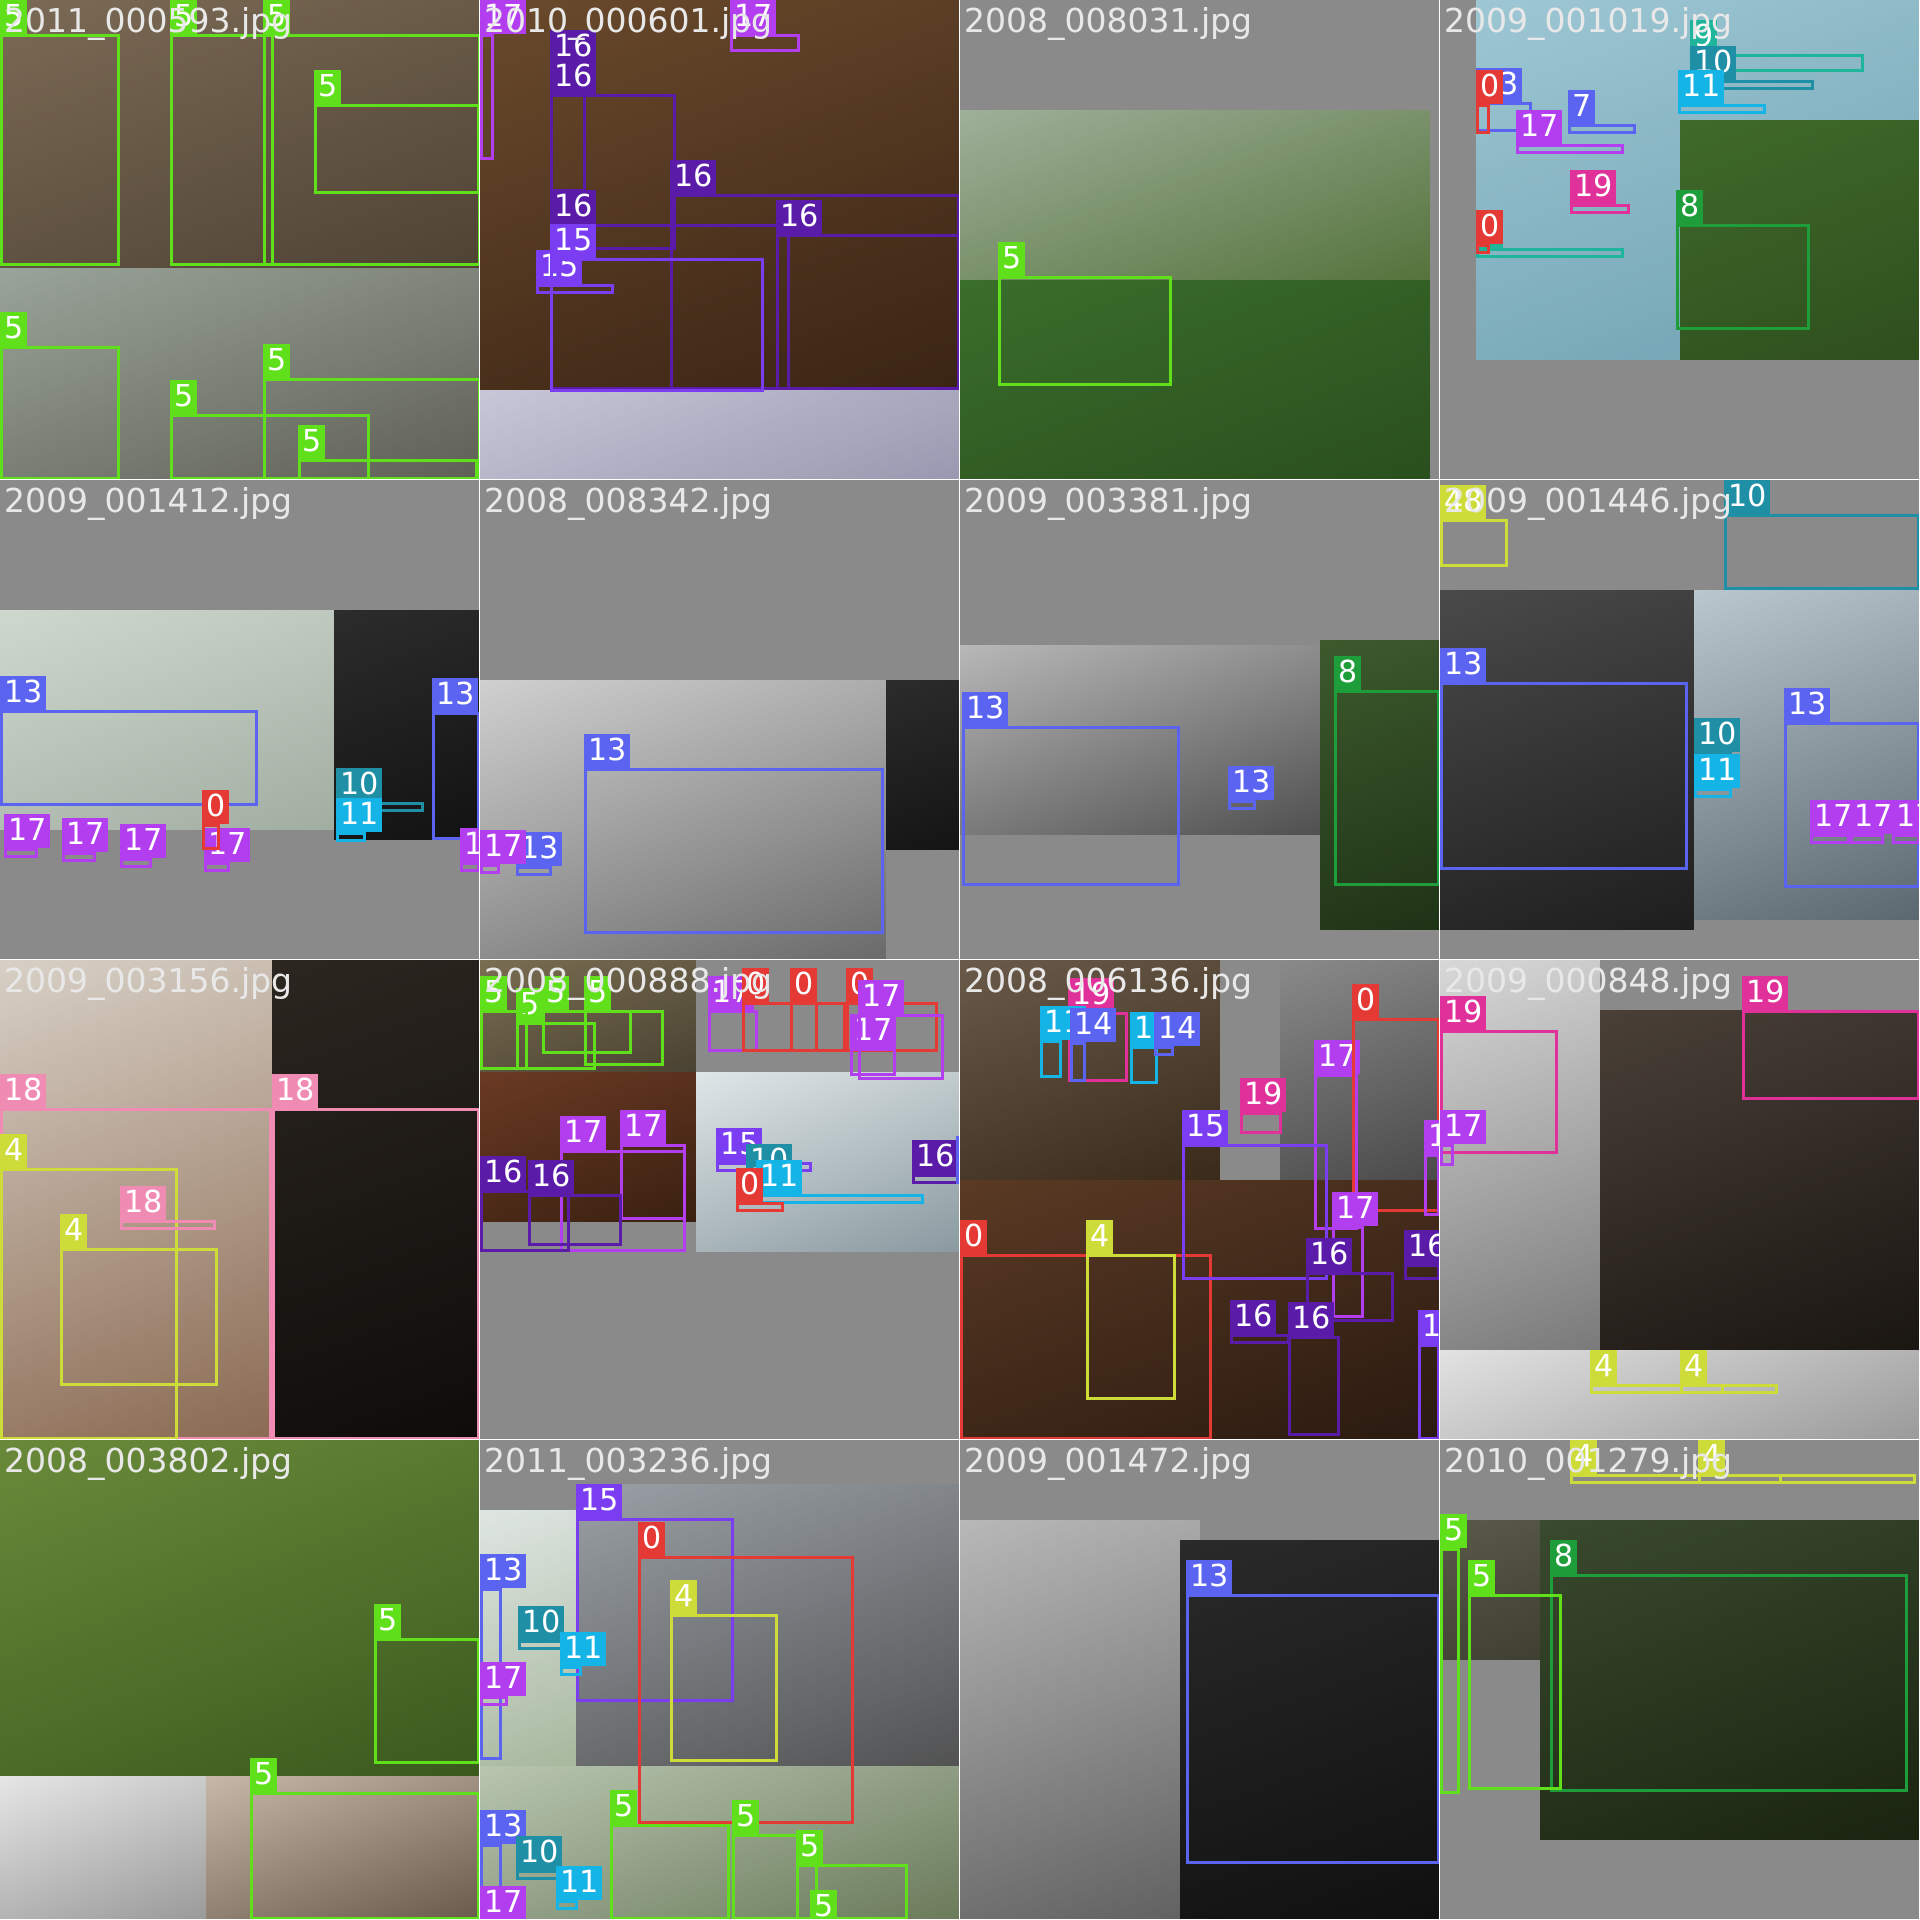 The width and height of the screenshot is (1920, 1920). What do you see at coordinates (724, 1671) in the screenshot?
I see `bounding-box: 4` at bounding box center [724, 1671].